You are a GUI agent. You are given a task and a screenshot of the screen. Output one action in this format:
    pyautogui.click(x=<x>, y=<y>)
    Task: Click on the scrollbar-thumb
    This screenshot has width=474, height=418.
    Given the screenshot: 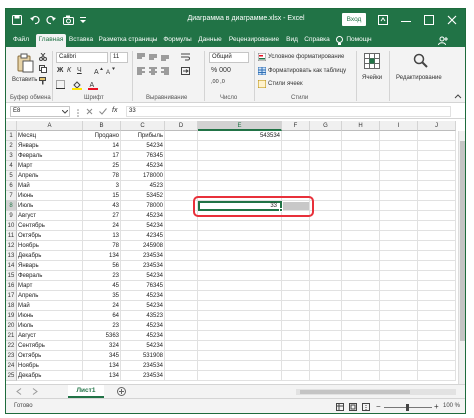 What is the action you would take?
    pyautogui.click(x=462, y=241)
    